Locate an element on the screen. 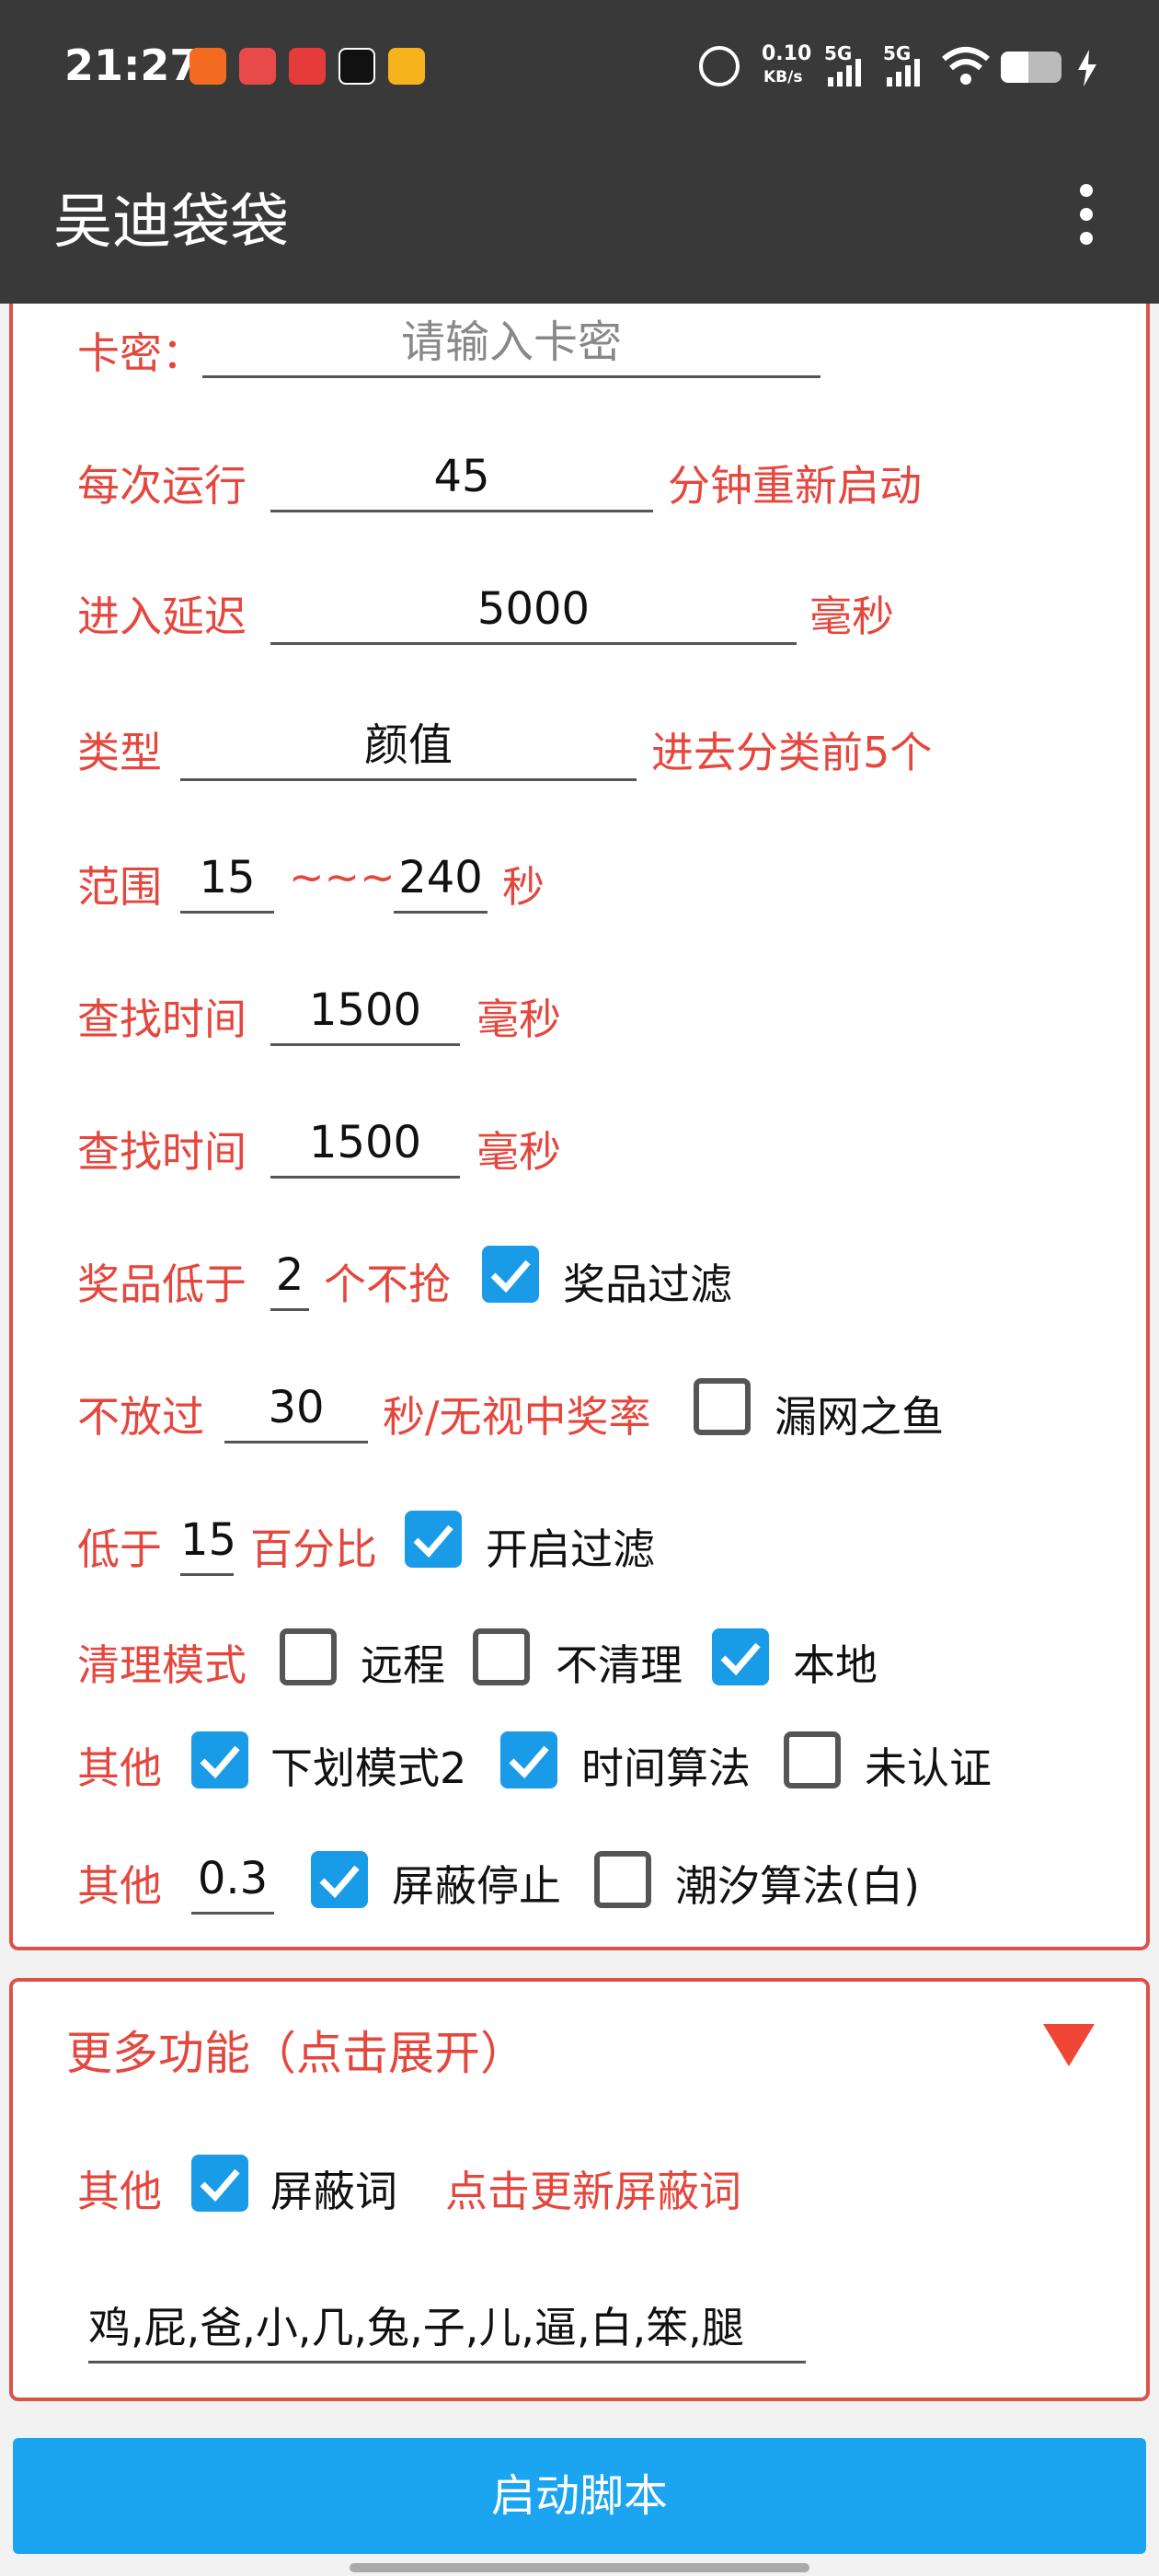 Image resolution: width=1159 pixels, height=2576 pixels. range-suffix: 秒 is located at coordinates (523, 887).